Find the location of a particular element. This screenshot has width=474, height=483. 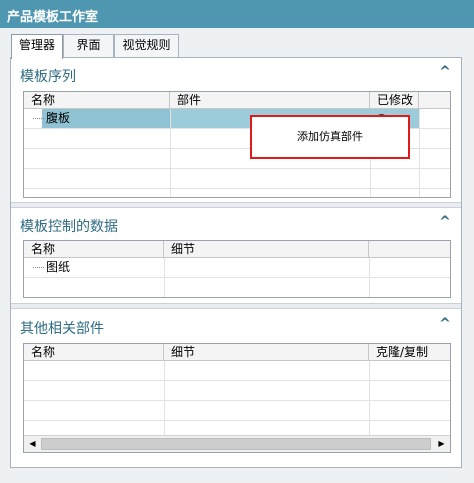

tab-visual-rules: 视觉规则 is located at coordinates (146, 45).